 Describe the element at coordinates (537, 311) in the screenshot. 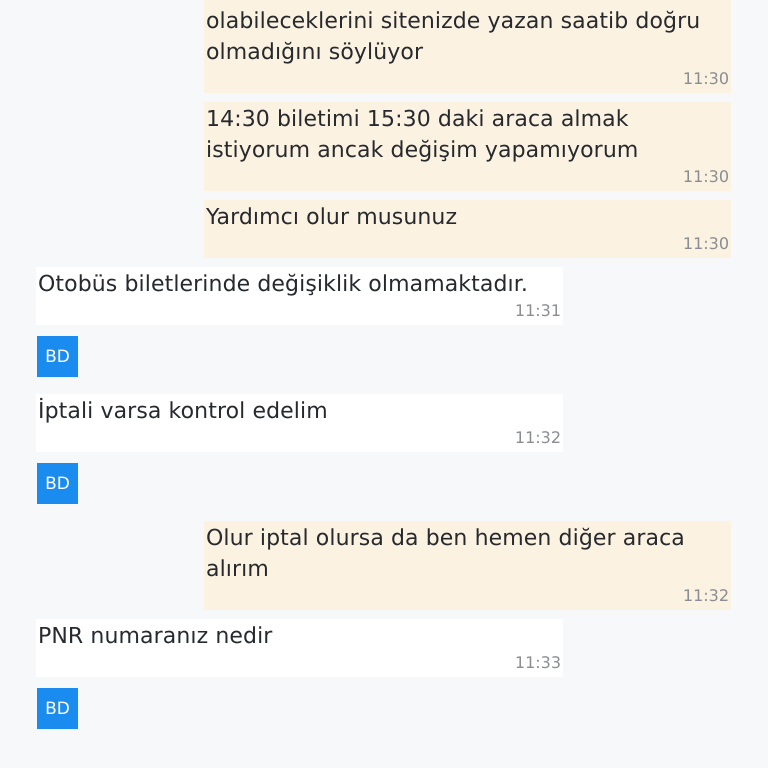

I see `message-time: 11:31` at that location.